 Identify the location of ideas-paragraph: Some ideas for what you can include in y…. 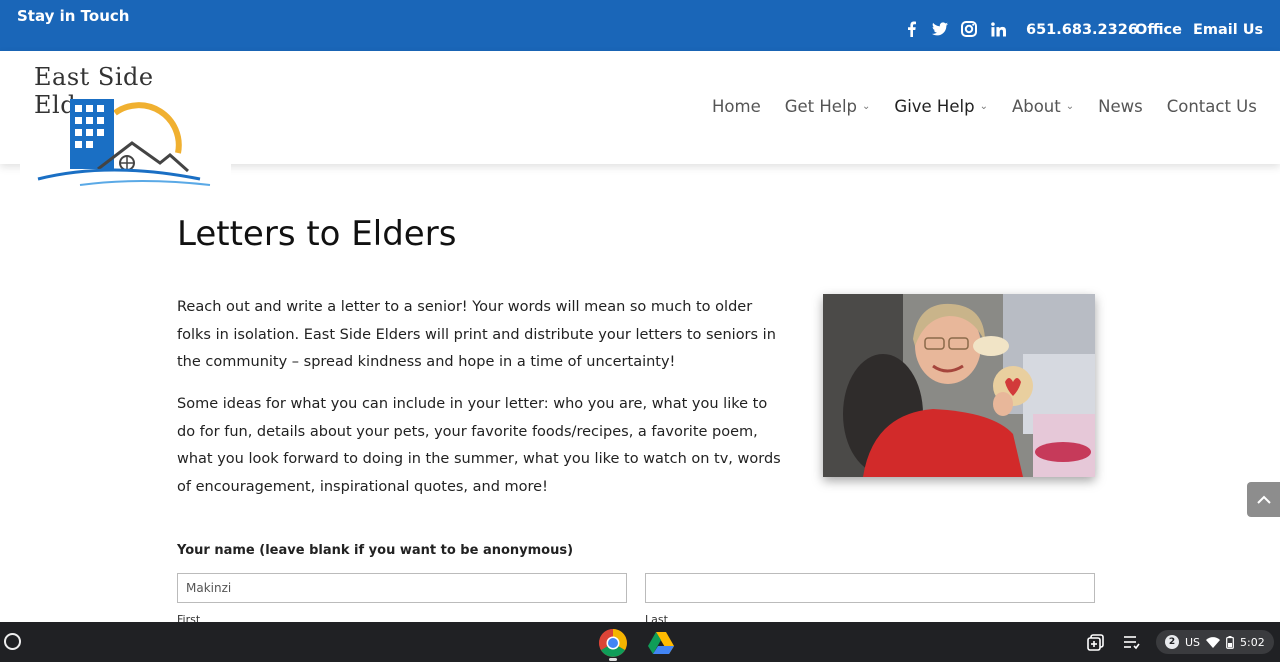
(479, 445).